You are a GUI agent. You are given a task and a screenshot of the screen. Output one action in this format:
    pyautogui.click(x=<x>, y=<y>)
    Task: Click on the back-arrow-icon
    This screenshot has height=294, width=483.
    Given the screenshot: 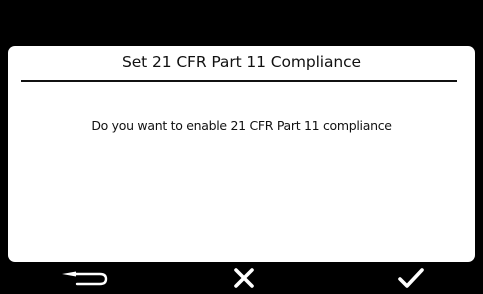 What is the action you would take?
    pyautogui.click(x=85, y=278)
    